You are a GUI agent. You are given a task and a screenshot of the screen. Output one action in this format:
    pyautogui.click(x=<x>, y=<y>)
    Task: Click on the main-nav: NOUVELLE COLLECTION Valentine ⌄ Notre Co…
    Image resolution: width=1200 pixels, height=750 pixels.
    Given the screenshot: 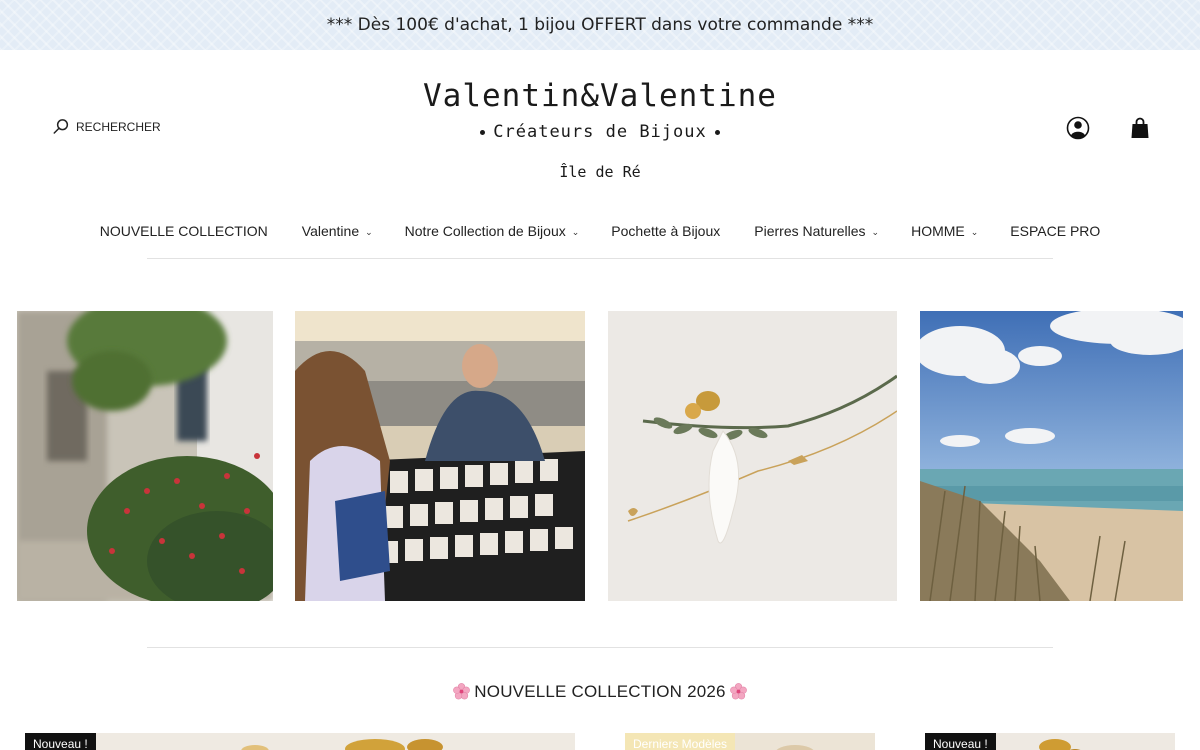 What is the action you would take?
    pyautogui.click(x=600, y=231)
    